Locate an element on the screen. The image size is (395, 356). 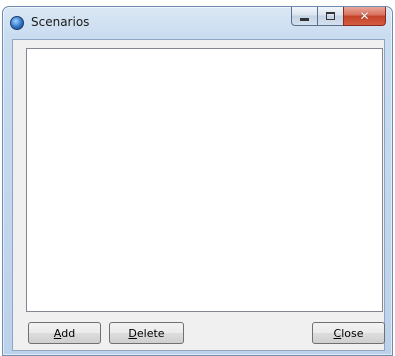
delete-mnemonic: D is located at coordinates (132, 333).